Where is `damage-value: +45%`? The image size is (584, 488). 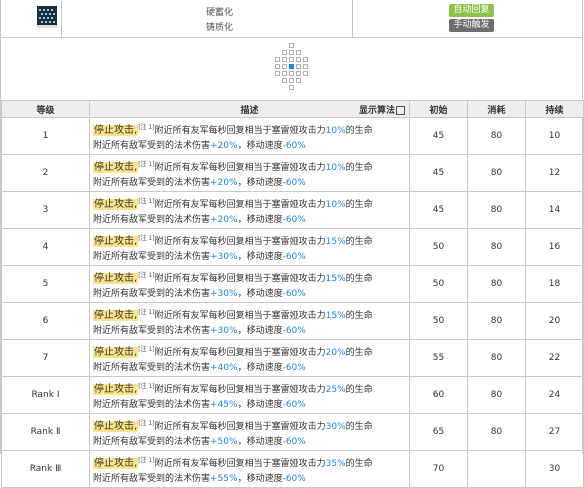 damage-value: +45% is located at coordinates (224, 405).